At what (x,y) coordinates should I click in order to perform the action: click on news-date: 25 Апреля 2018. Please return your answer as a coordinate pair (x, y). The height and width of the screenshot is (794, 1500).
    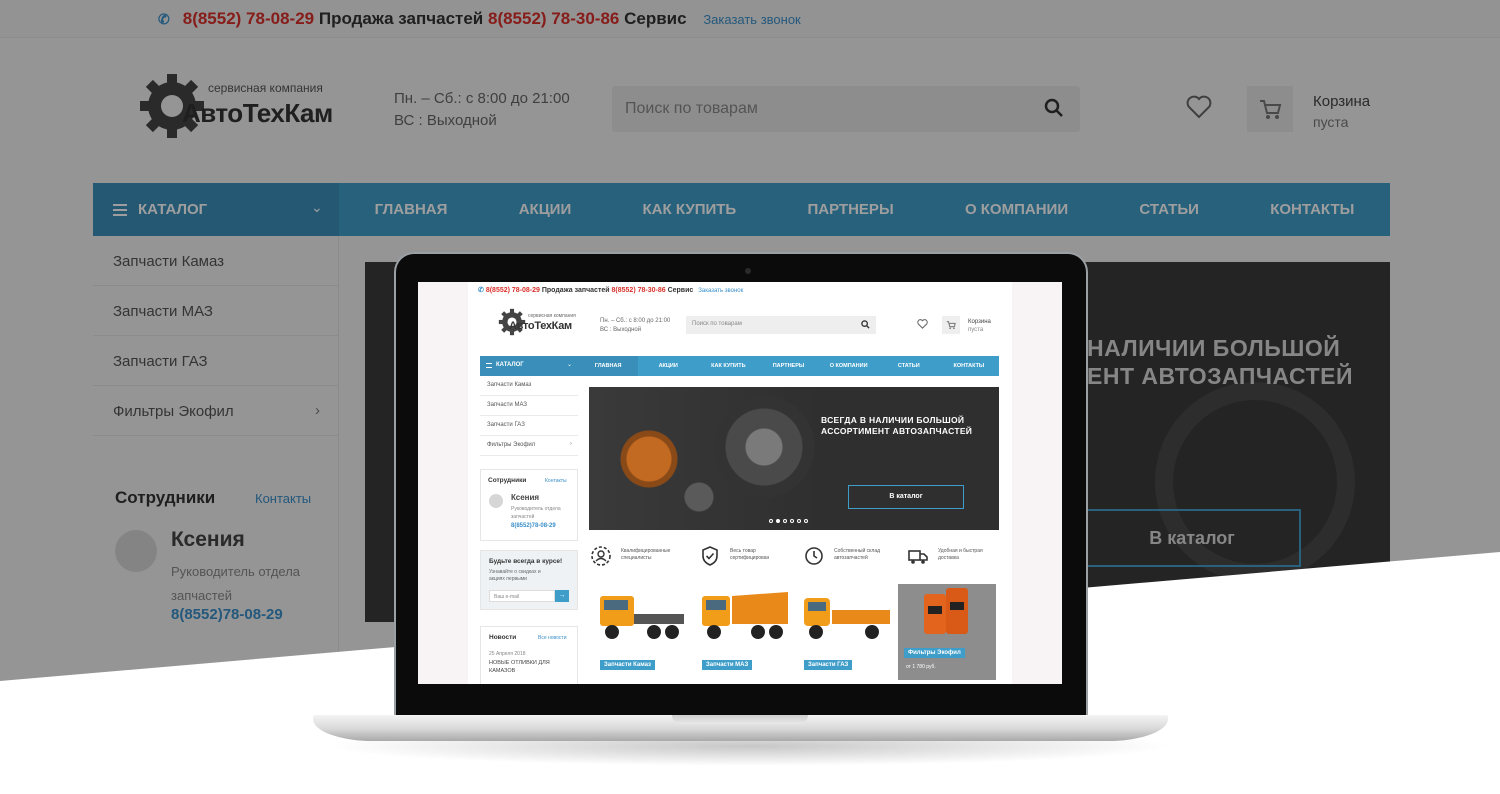
    Looking at the image, I should click on (507, 654).